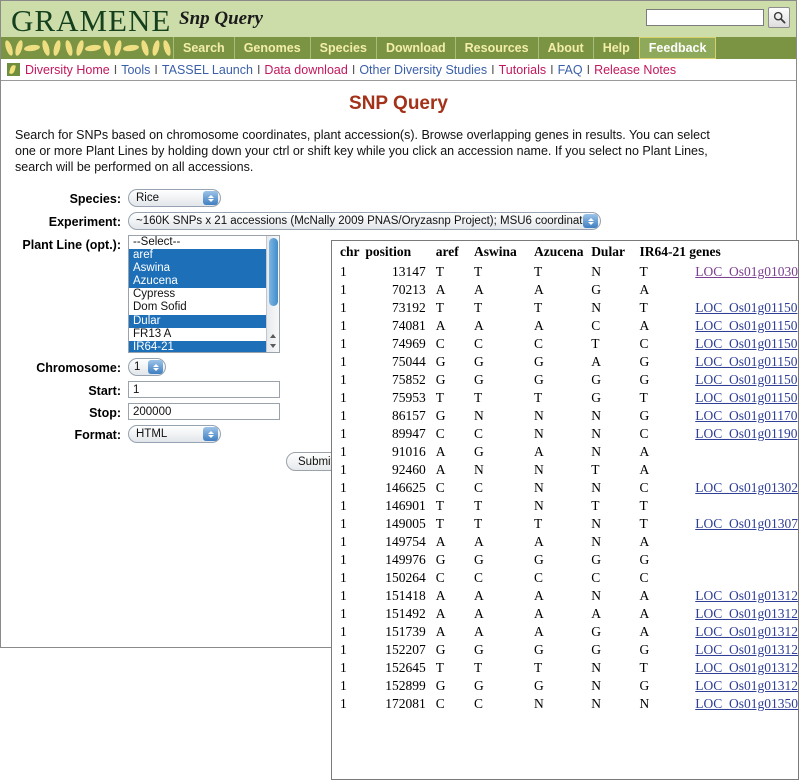  I want to click on sublink-diversity-home: Diversity Home, so click(67, 70).